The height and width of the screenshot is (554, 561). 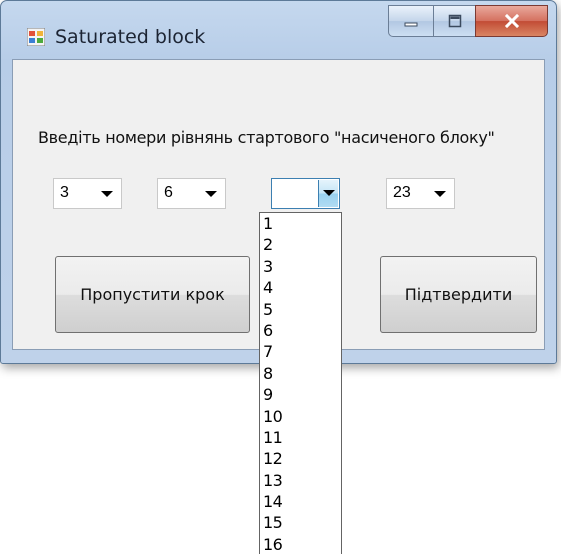 I want to click on window-title: Saturated block, so click(x=130, y=37).